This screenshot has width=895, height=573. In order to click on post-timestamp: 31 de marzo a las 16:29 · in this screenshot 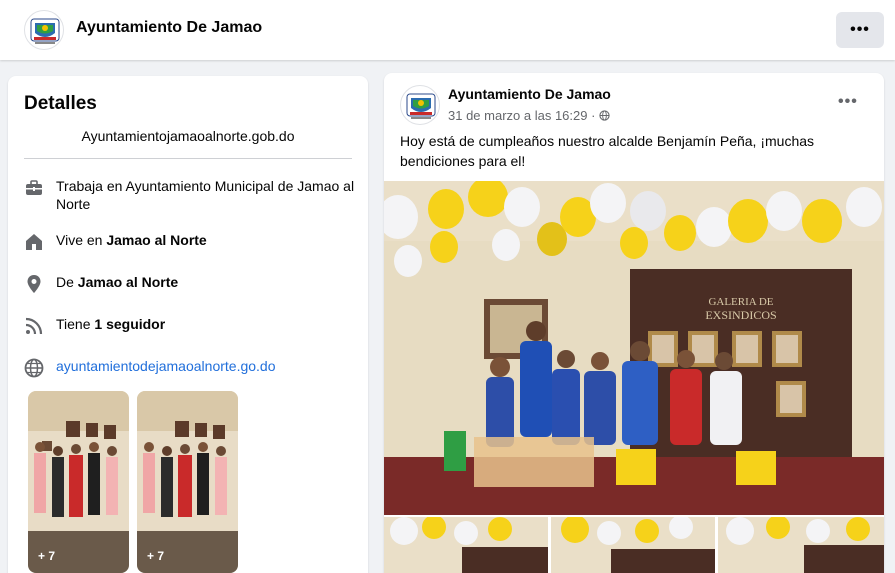, I will do `click(529, 115)`.